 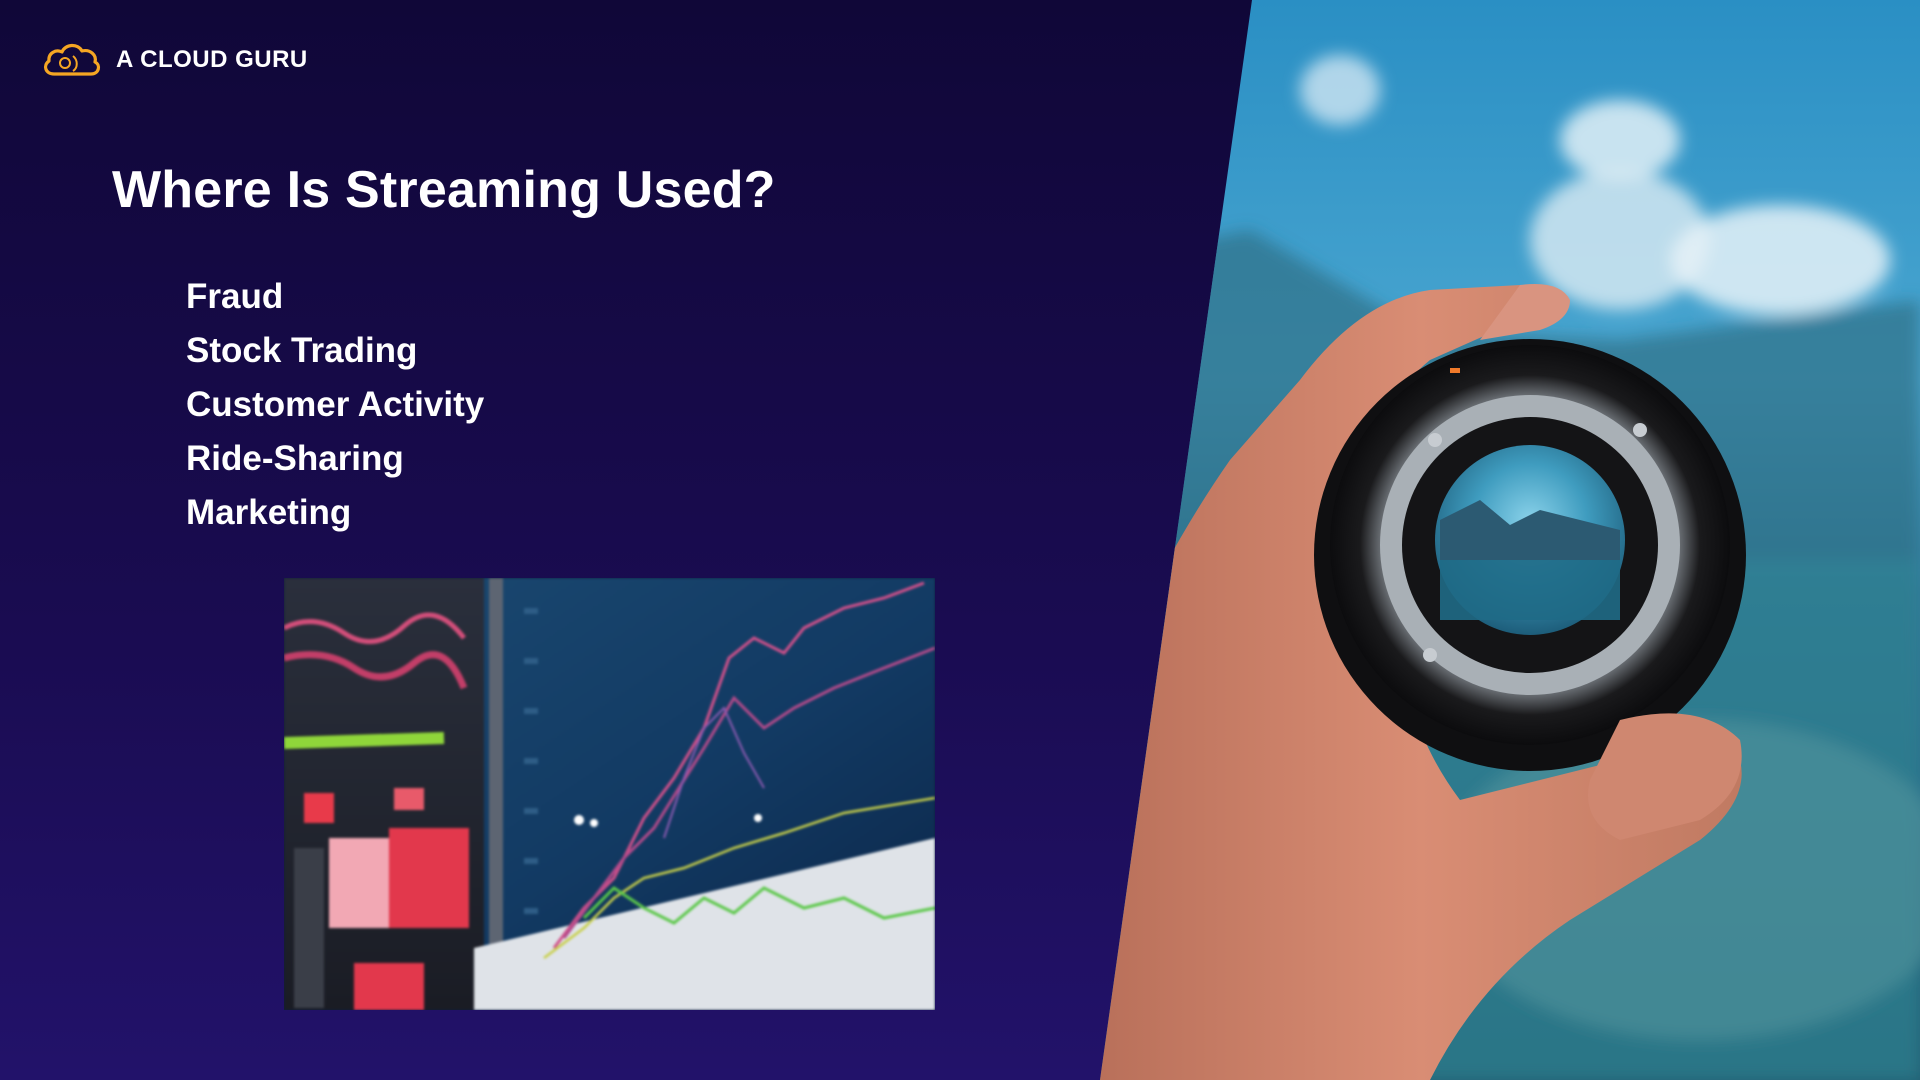 I want to click on list-item: Customer Activity, so click(x=335, y=404).